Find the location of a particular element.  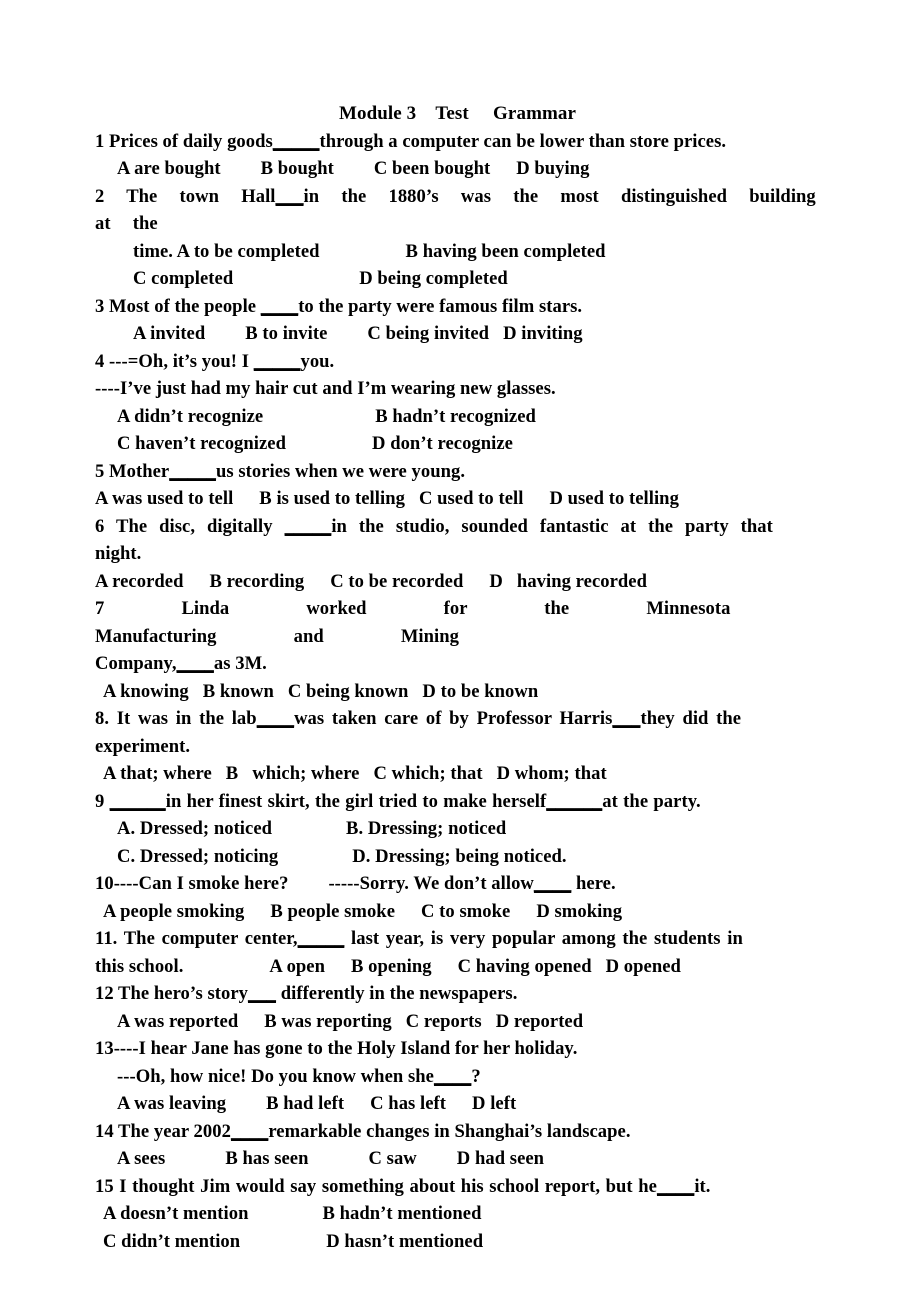

question-2-options-line-2: C completed D being completed is located at coordinates (457, 279).